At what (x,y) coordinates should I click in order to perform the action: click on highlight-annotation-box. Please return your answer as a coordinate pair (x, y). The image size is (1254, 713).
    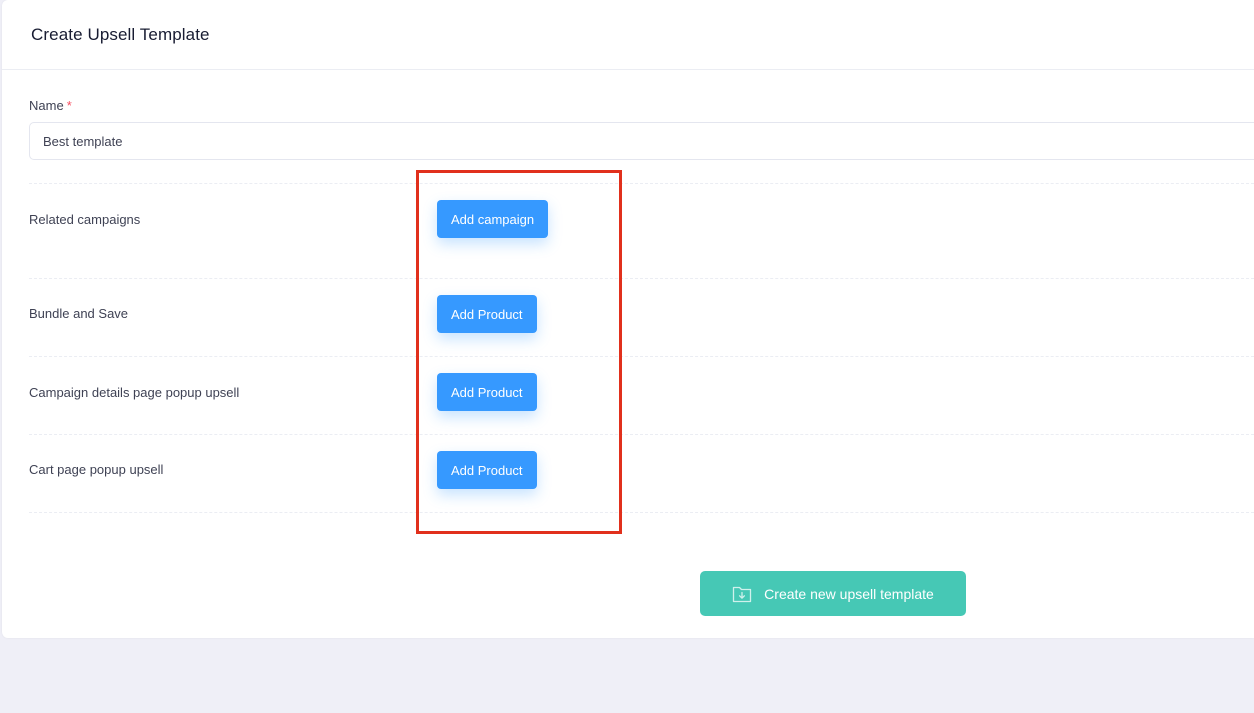
    Looking at the image, I should click on (519, 352).